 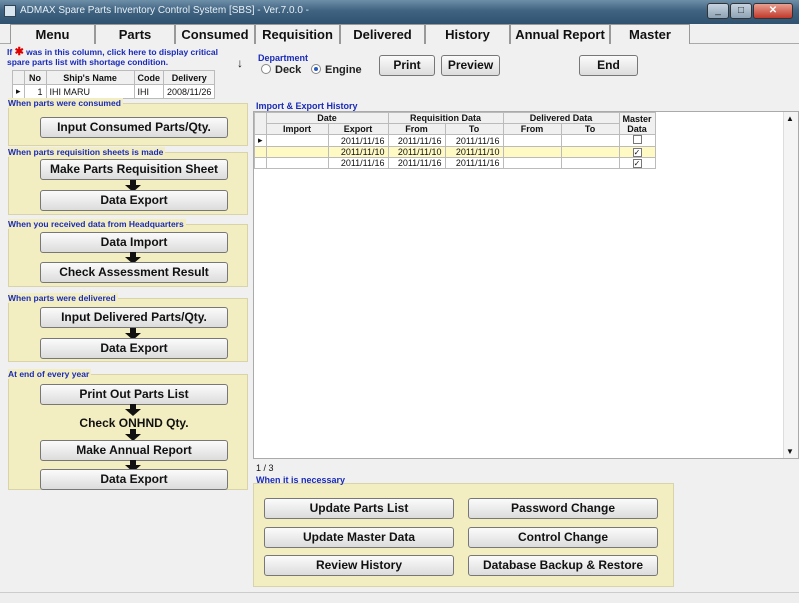 What do you see at coordinates (560, 34) in the screenshot?
I see `tab-annual-report: Annual Report` at bounding box center [560, 34].